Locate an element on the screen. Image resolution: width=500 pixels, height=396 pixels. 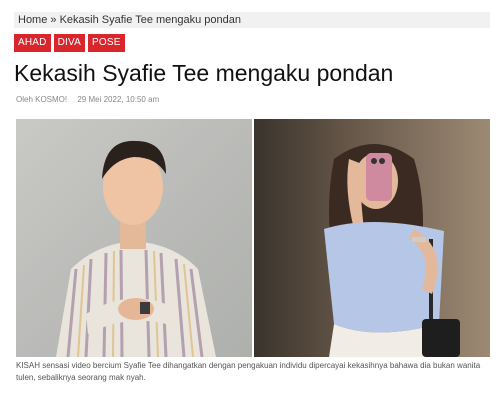
article-author: Oleh KOSMO! is located at coordinates (41, 99).